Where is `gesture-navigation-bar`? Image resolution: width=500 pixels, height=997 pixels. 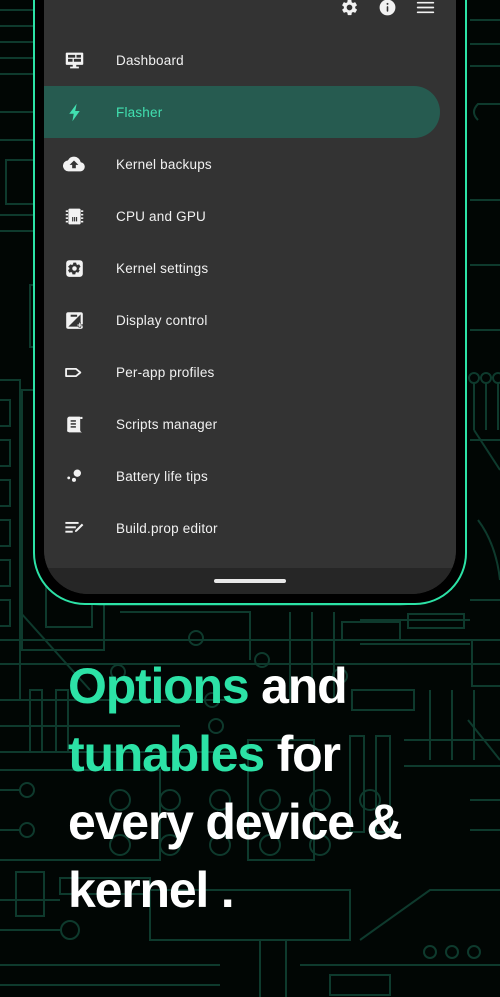
gesture-navigation-bar is located at coordinates (250, 581).